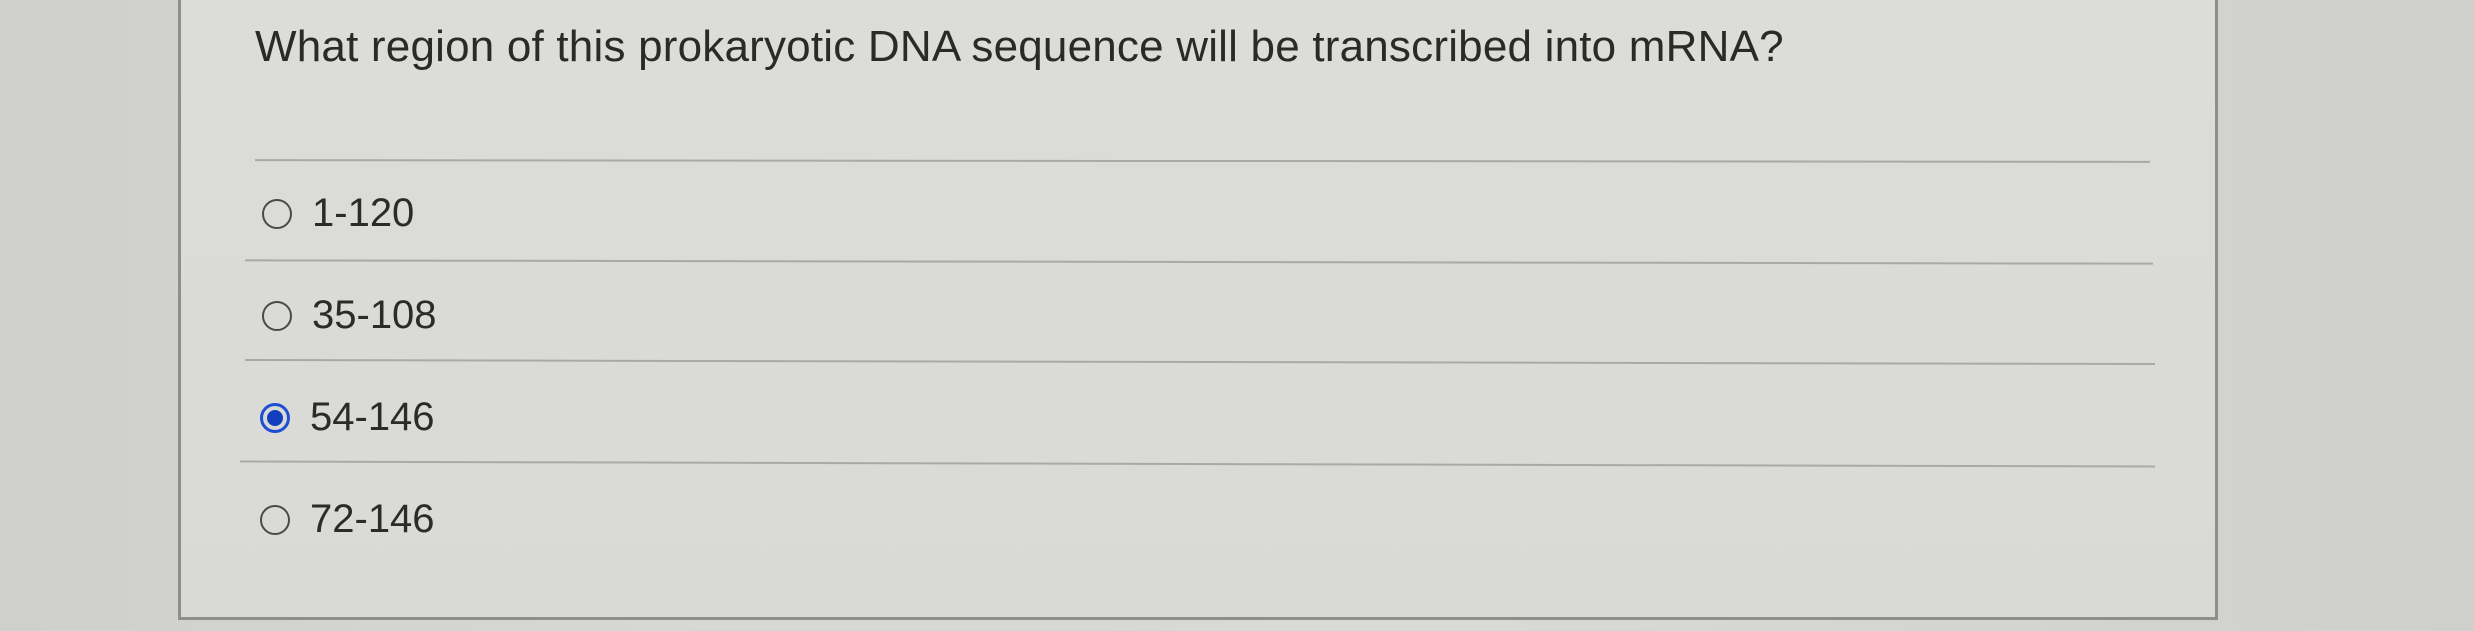 The width and height of the screenshot is (2474, 631). I want to click on option-label-2: 35-108, so click(374, 315).